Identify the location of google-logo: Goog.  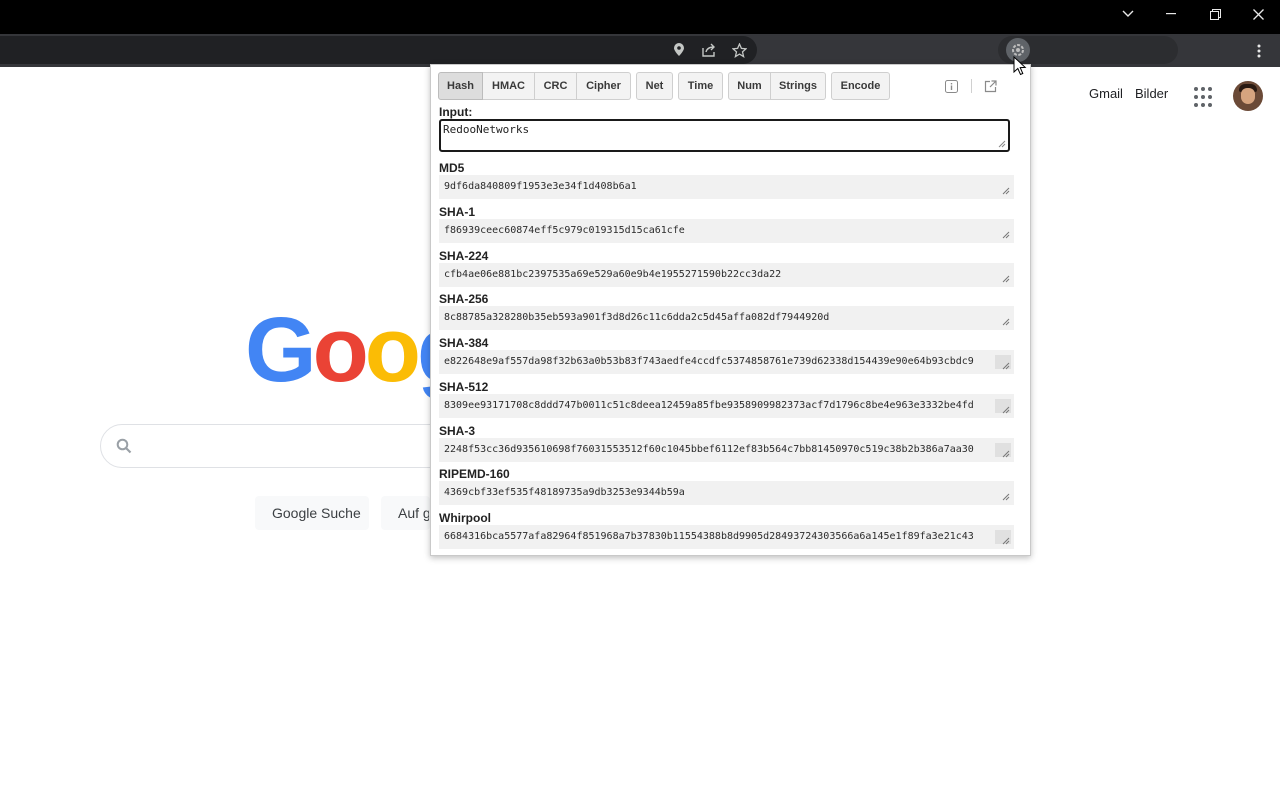
(340, 350).